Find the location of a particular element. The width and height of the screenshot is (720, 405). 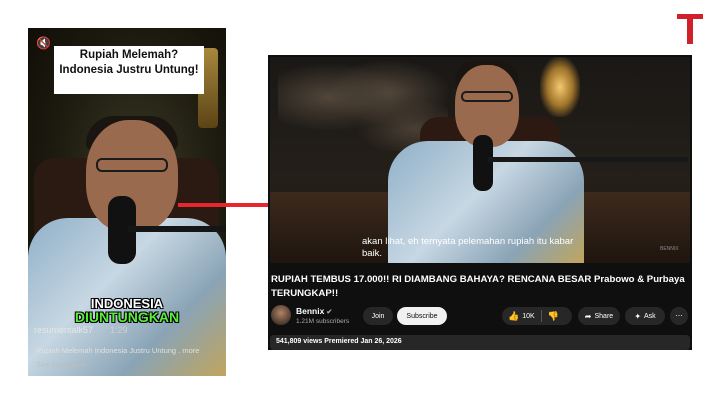

channel-name: Bennix ✔ is located at coordinates (314, 311).